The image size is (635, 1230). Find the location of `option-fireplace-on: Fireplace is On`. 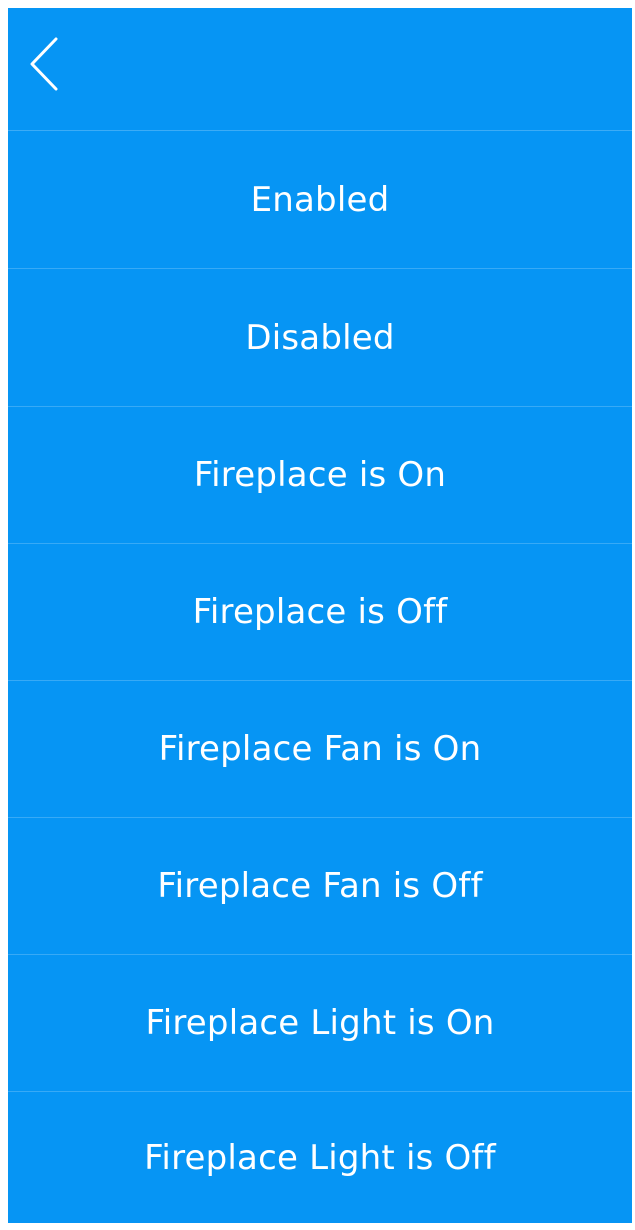

option-fireplace-on: Fireplace is On is located at coordinates (320, 475).